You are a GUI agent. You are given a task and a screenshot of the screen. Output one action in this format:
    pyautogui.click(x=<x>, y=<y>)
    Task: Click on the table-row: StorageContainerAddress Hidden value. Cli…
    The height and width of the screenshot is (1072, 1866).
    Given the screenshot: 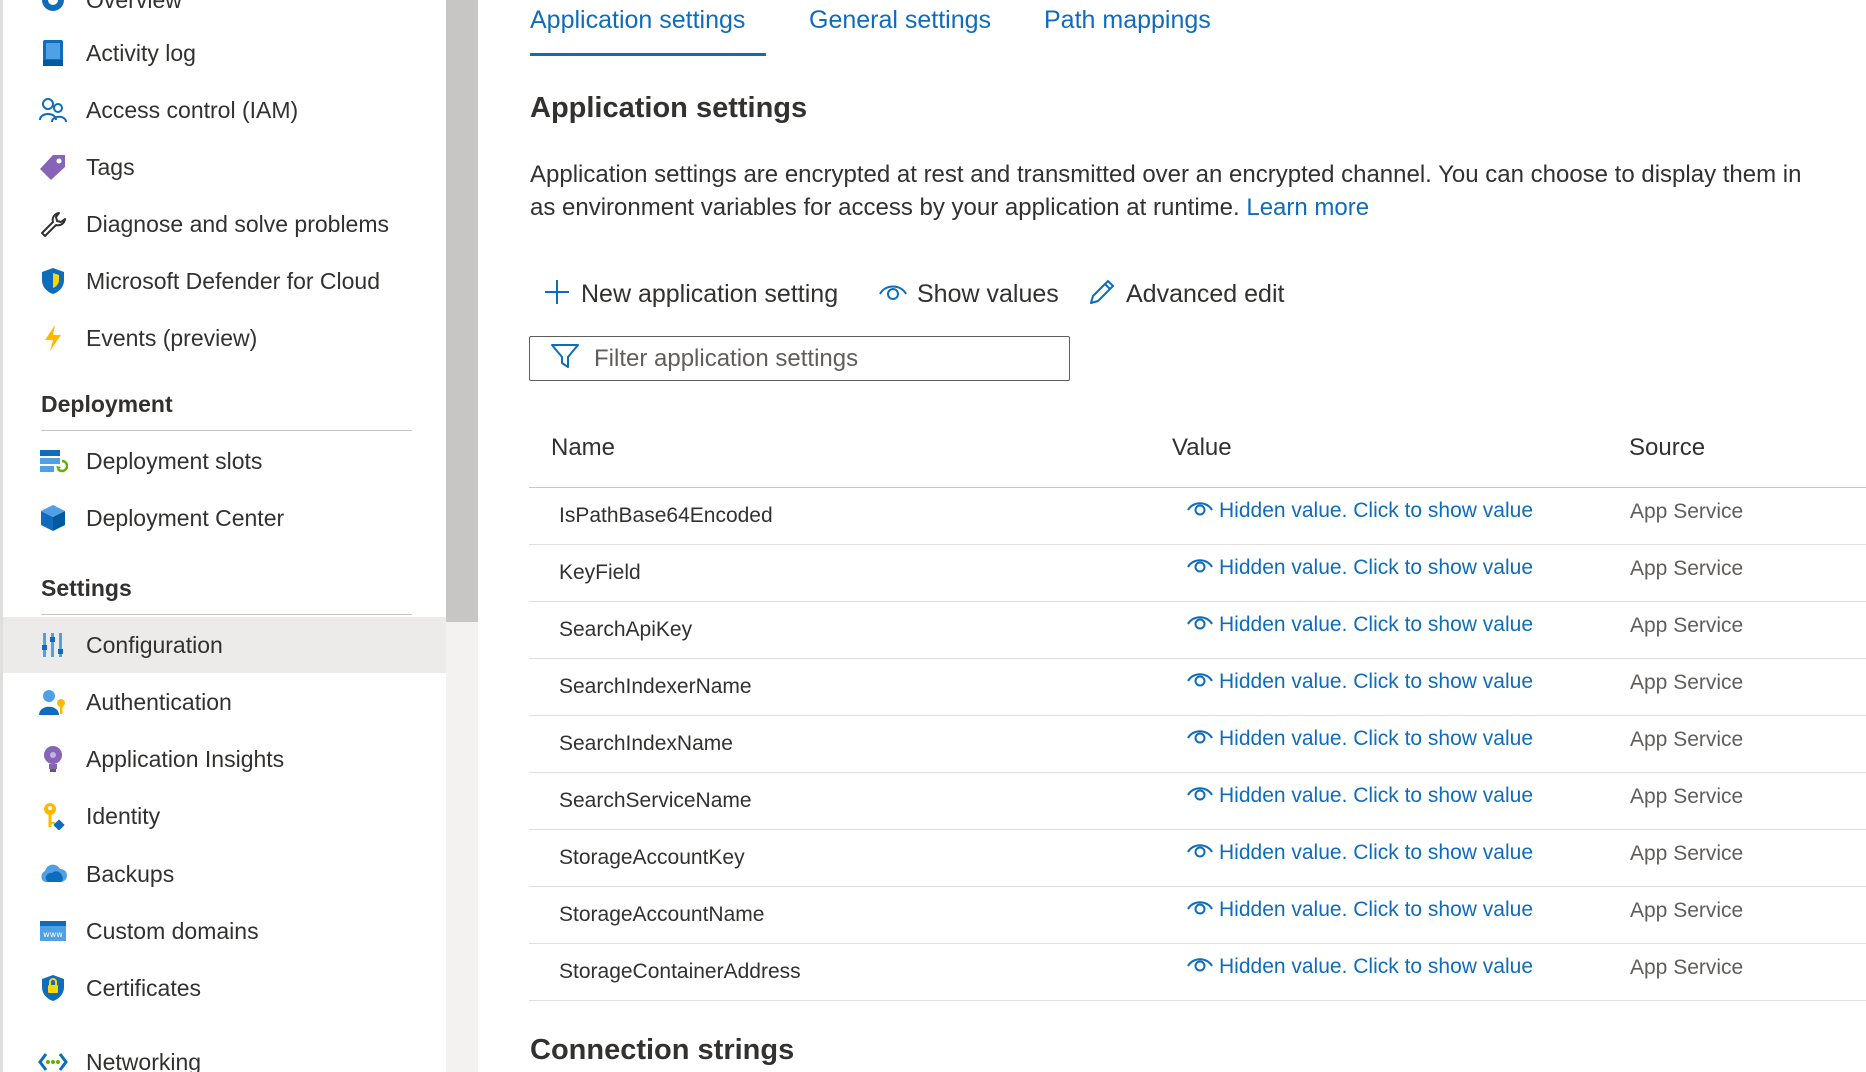 What is the action you would take?
    pyautogui.click(x=1197, y=972)
    